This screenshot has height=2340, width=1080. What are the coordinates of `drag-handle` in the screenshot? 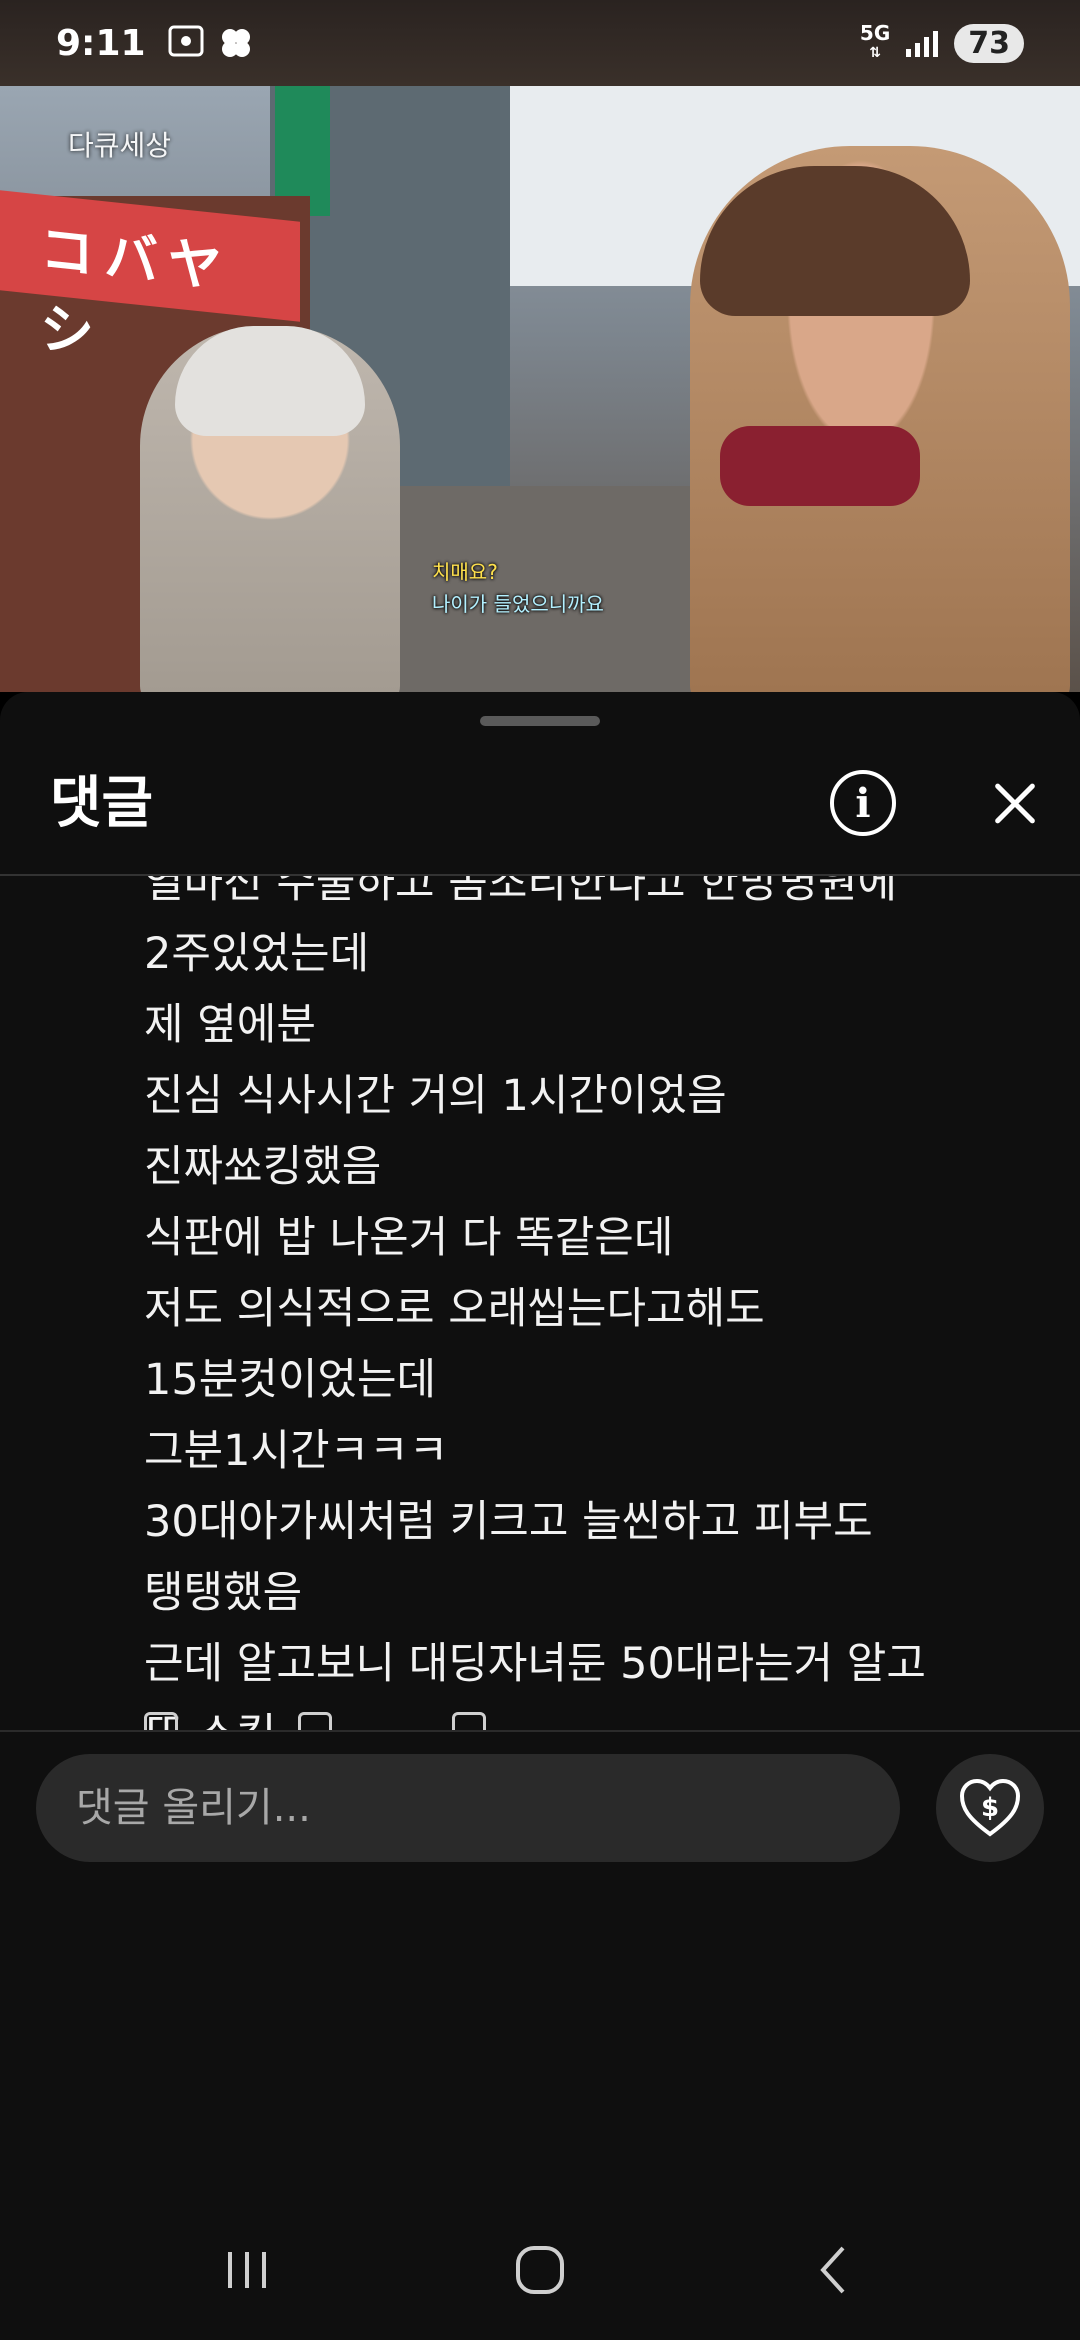 It's located at (540, 721).